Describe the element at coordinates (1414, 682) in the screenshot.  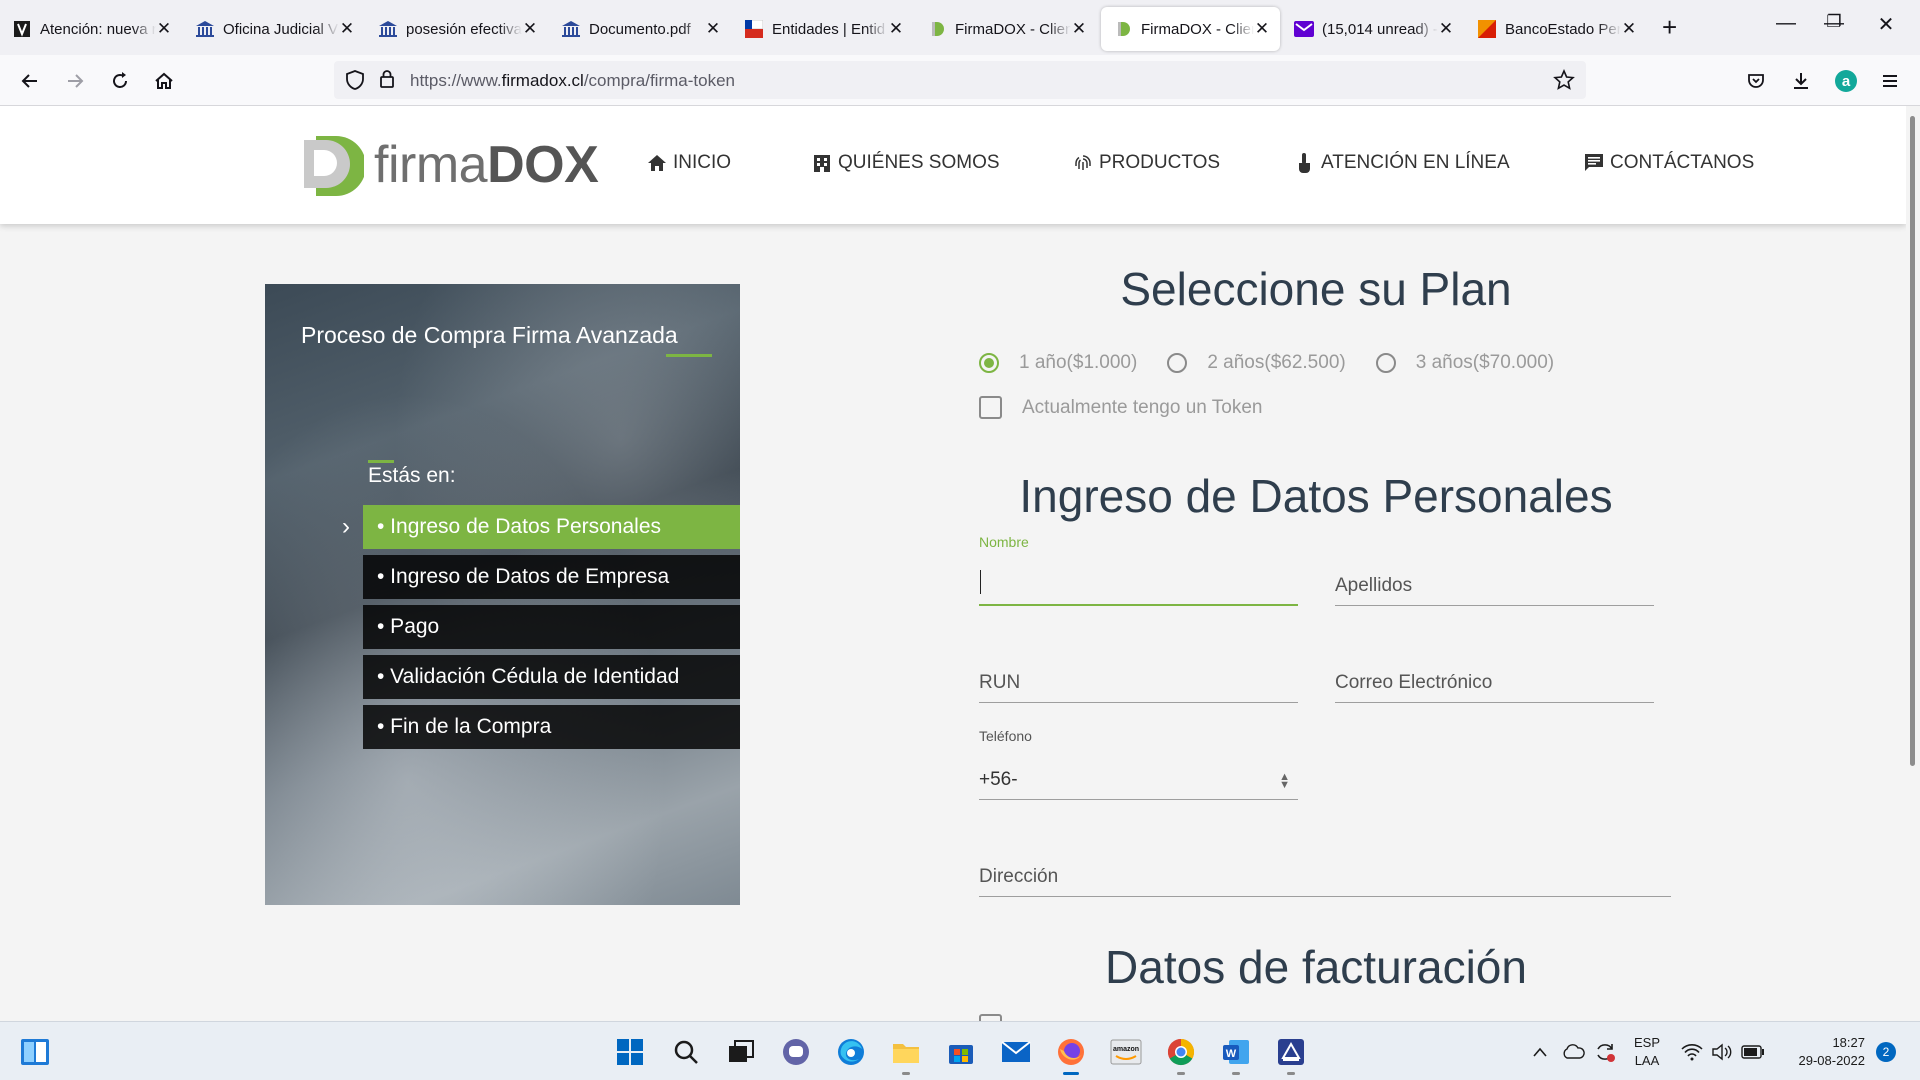
I see `correo-label: Correo Electrónico` at that location.